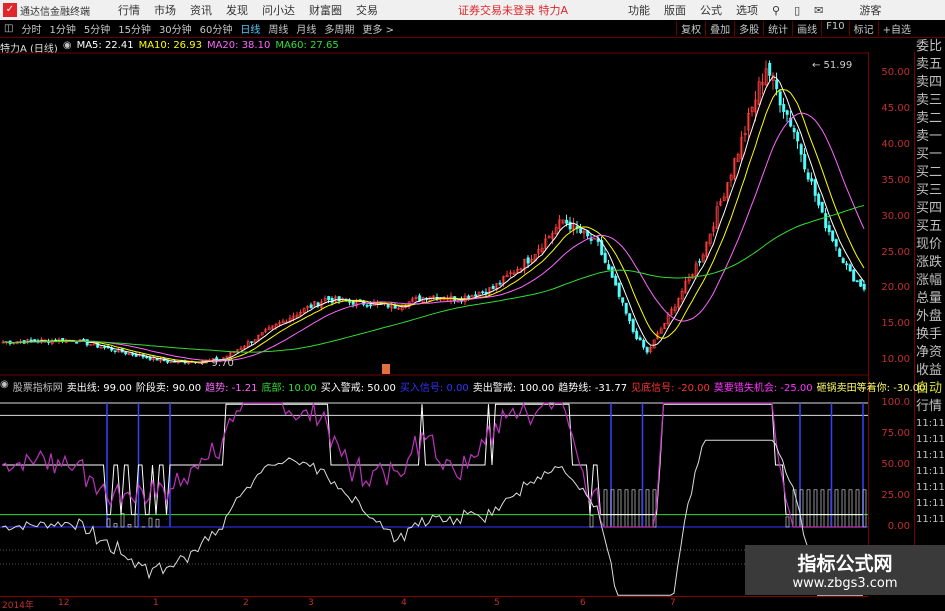 The height and width of the screenshot is (611, 945). Describe the element at coordinates (434, 386) in the screenshot. I see `indicator-value: 买入信号: 0.00` at that location.